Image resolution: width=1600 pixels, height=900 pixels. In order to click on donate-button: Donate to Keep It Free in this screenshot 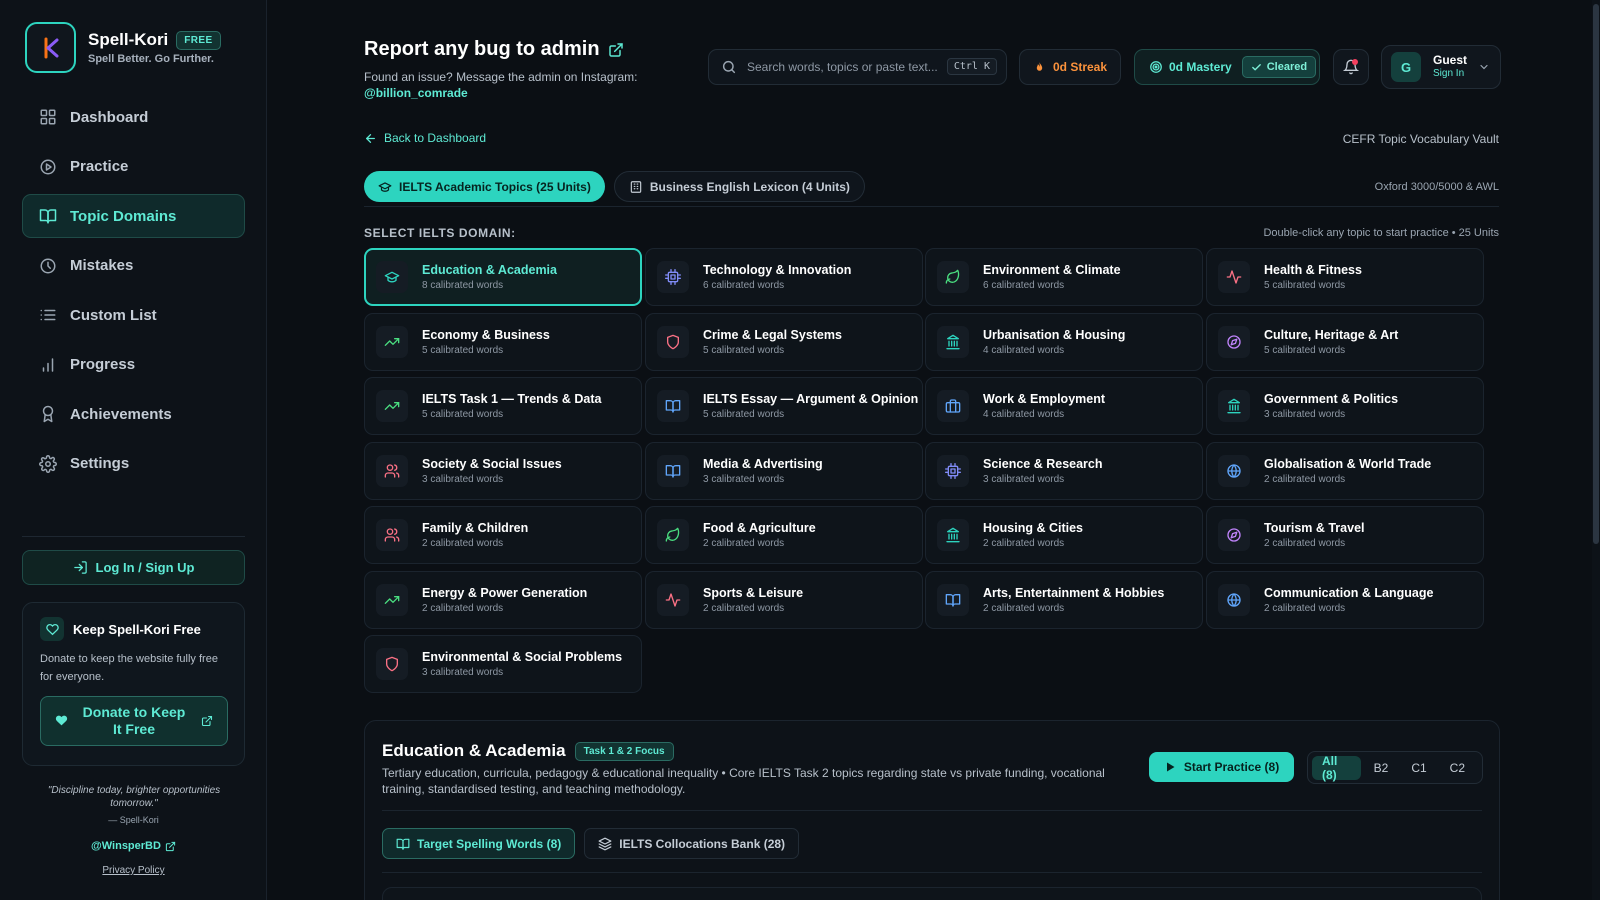, I will do `click(134, 721)`.